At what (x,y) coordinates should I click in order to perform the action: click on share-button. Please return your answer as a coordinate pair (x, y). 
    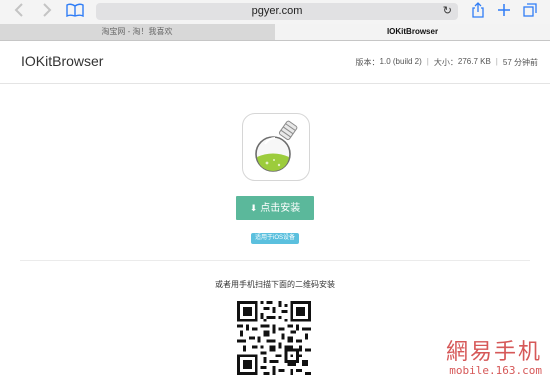
    Looking at the image, I should click on (478, 12).